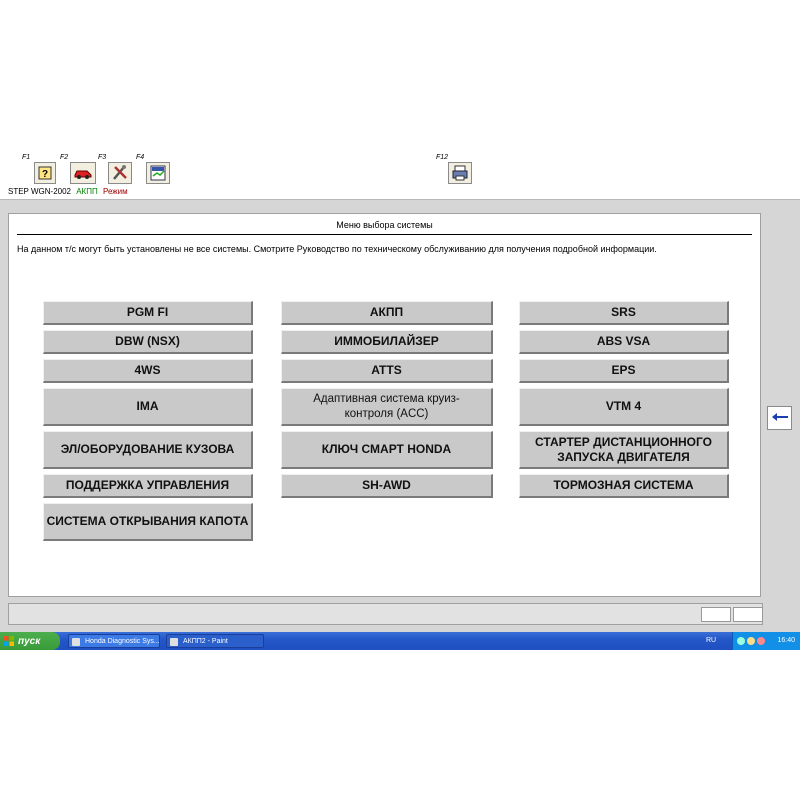  I want to click on panel-title: Меню выбора системы, so click(384, 225).